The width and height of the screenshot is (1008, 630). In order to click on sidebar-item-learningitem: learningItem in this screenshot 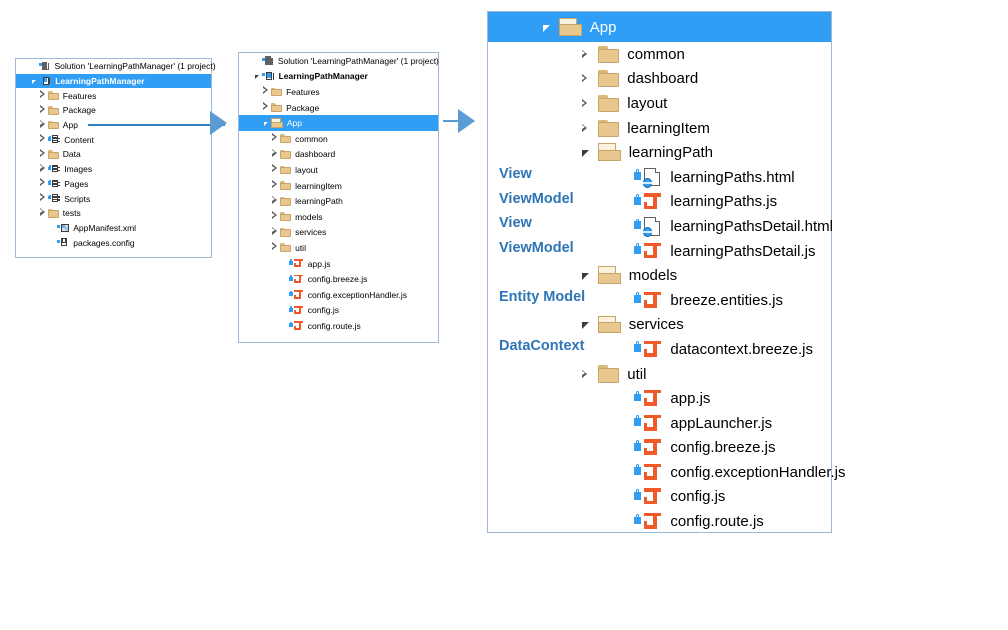, I will do `click(338, 186)`.